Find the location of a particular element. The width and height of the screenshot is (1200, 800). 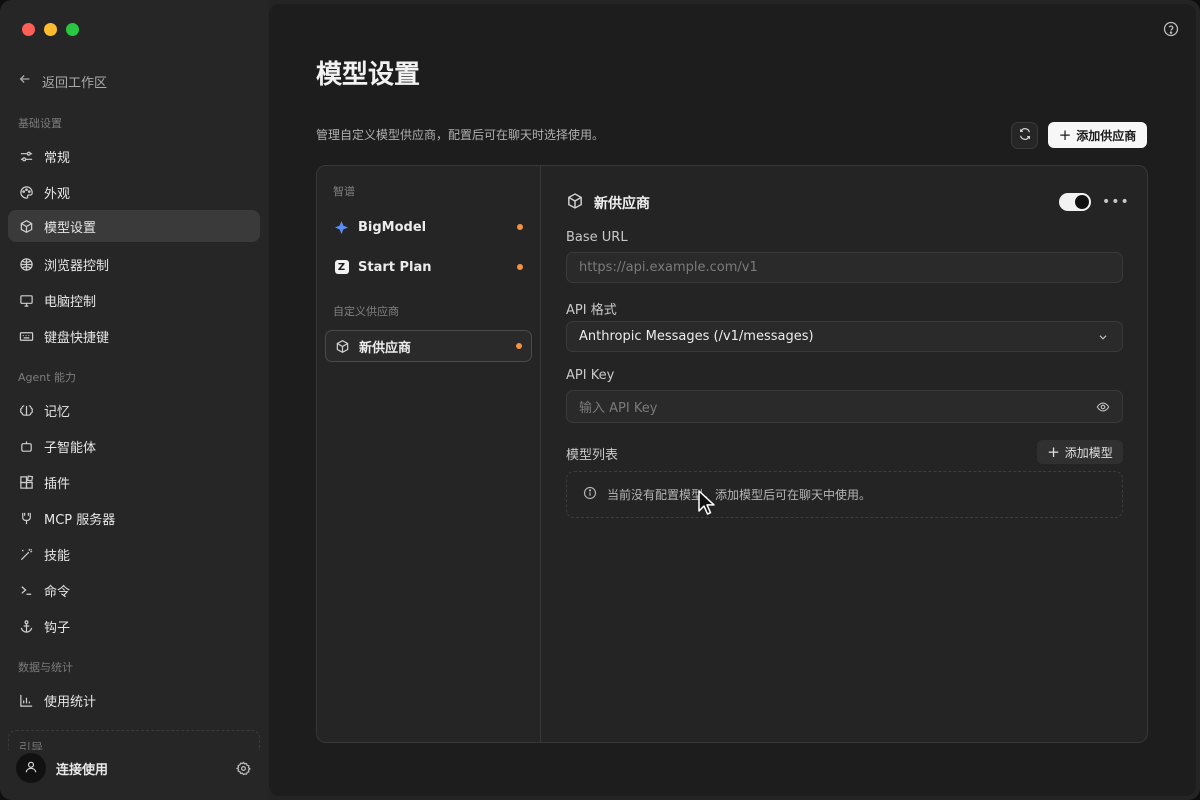

terminal-icon is located at coordinates (26, 590).